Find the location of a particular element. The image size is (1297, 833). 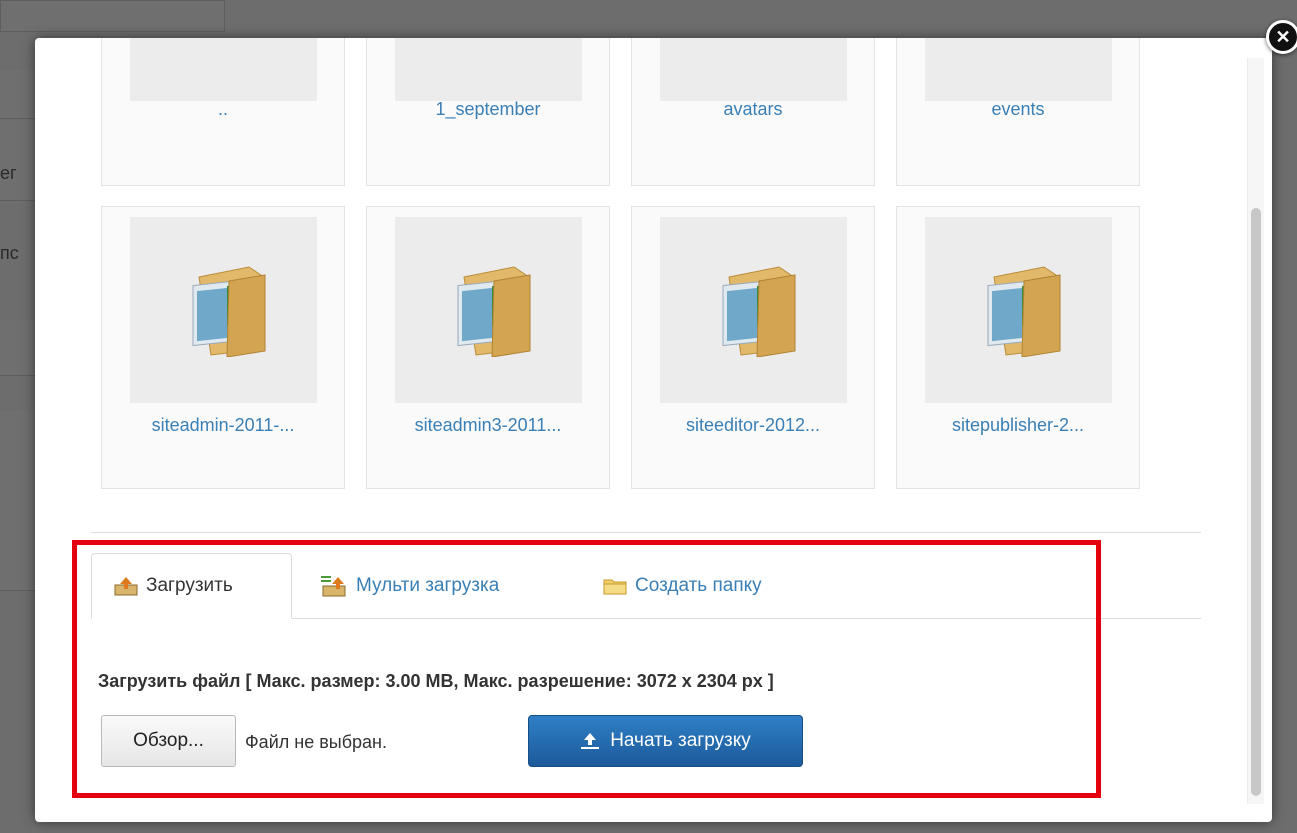

folder-tile: .. is located at coordinates (223, 112).